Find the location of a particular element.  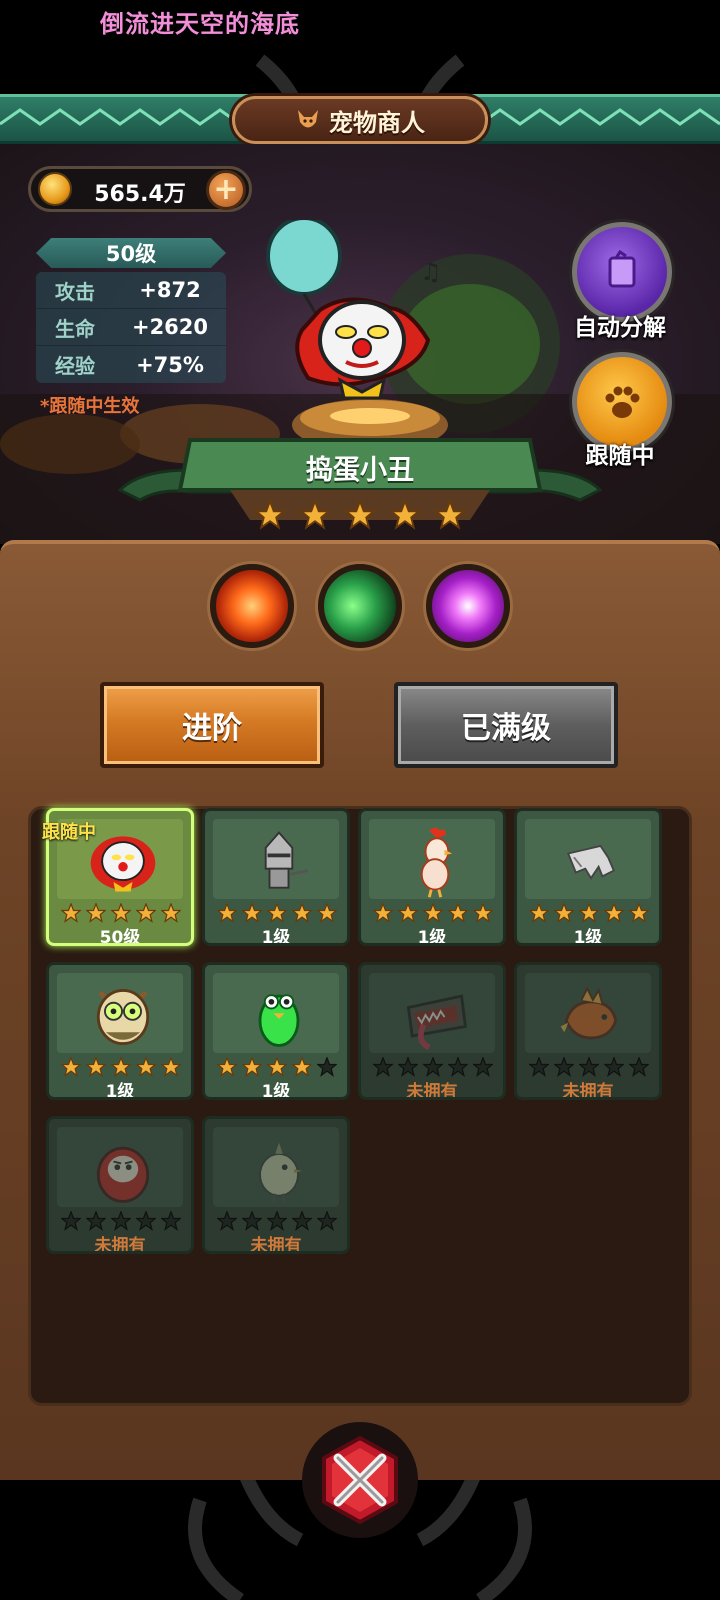

pet-star-rating is located at coordinates (360, 517).